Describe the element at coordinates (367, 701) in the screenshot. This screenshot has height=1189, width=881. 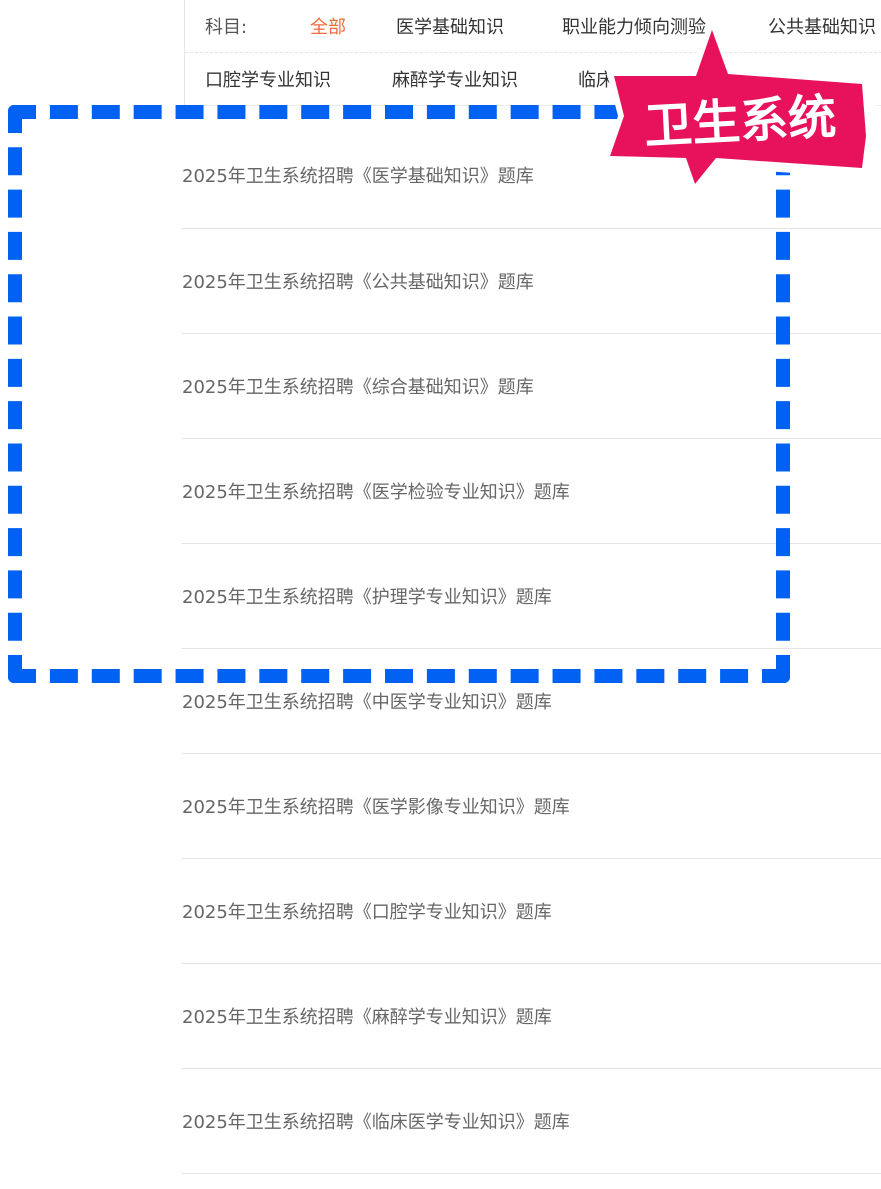
I see `list-item-title: 2025年卫生系统招聘《中医学专业知识》题库` at that location.